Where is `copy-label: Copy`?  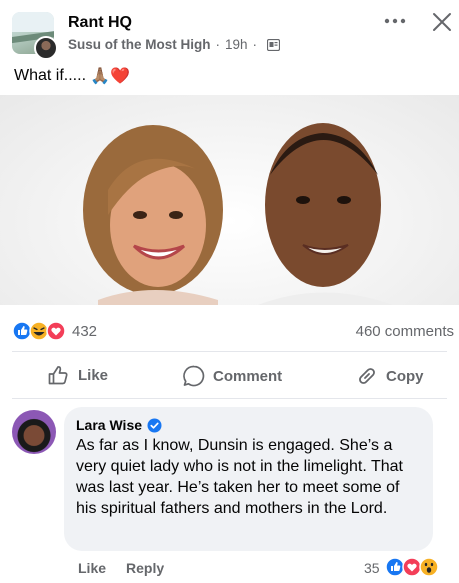
copy-label: Copy is located at coordinates (405, 376).